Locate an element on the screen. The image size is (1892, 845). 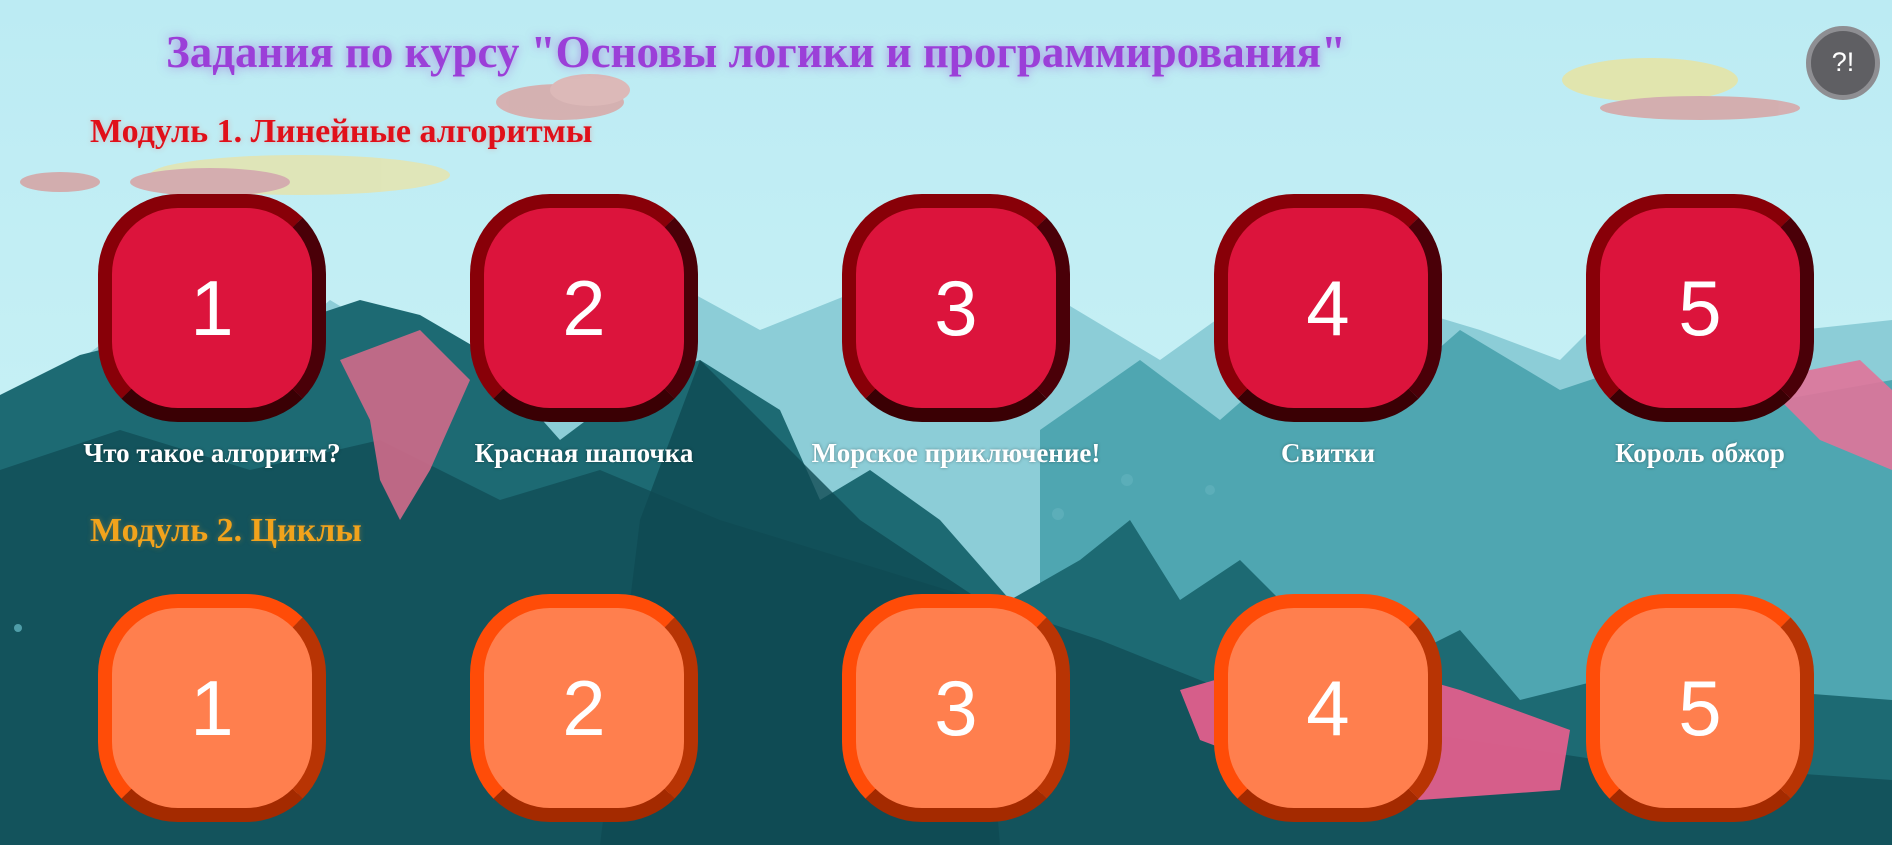
task-label: Что такое алгоритм? is located at coordinates (212, 453).